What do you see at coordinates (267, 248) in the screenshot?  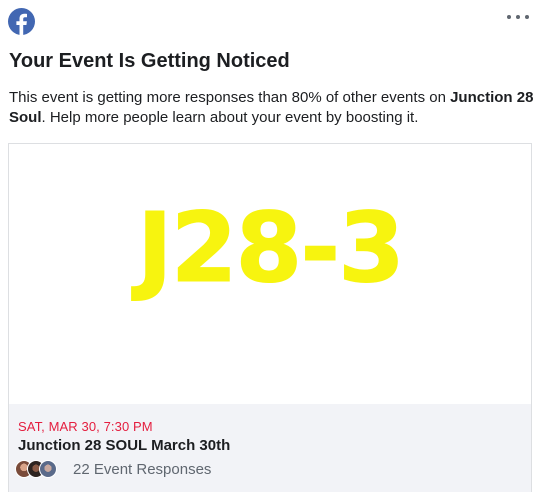 I see `cover-image-text: J28-3` at bounding box center [267, 248].